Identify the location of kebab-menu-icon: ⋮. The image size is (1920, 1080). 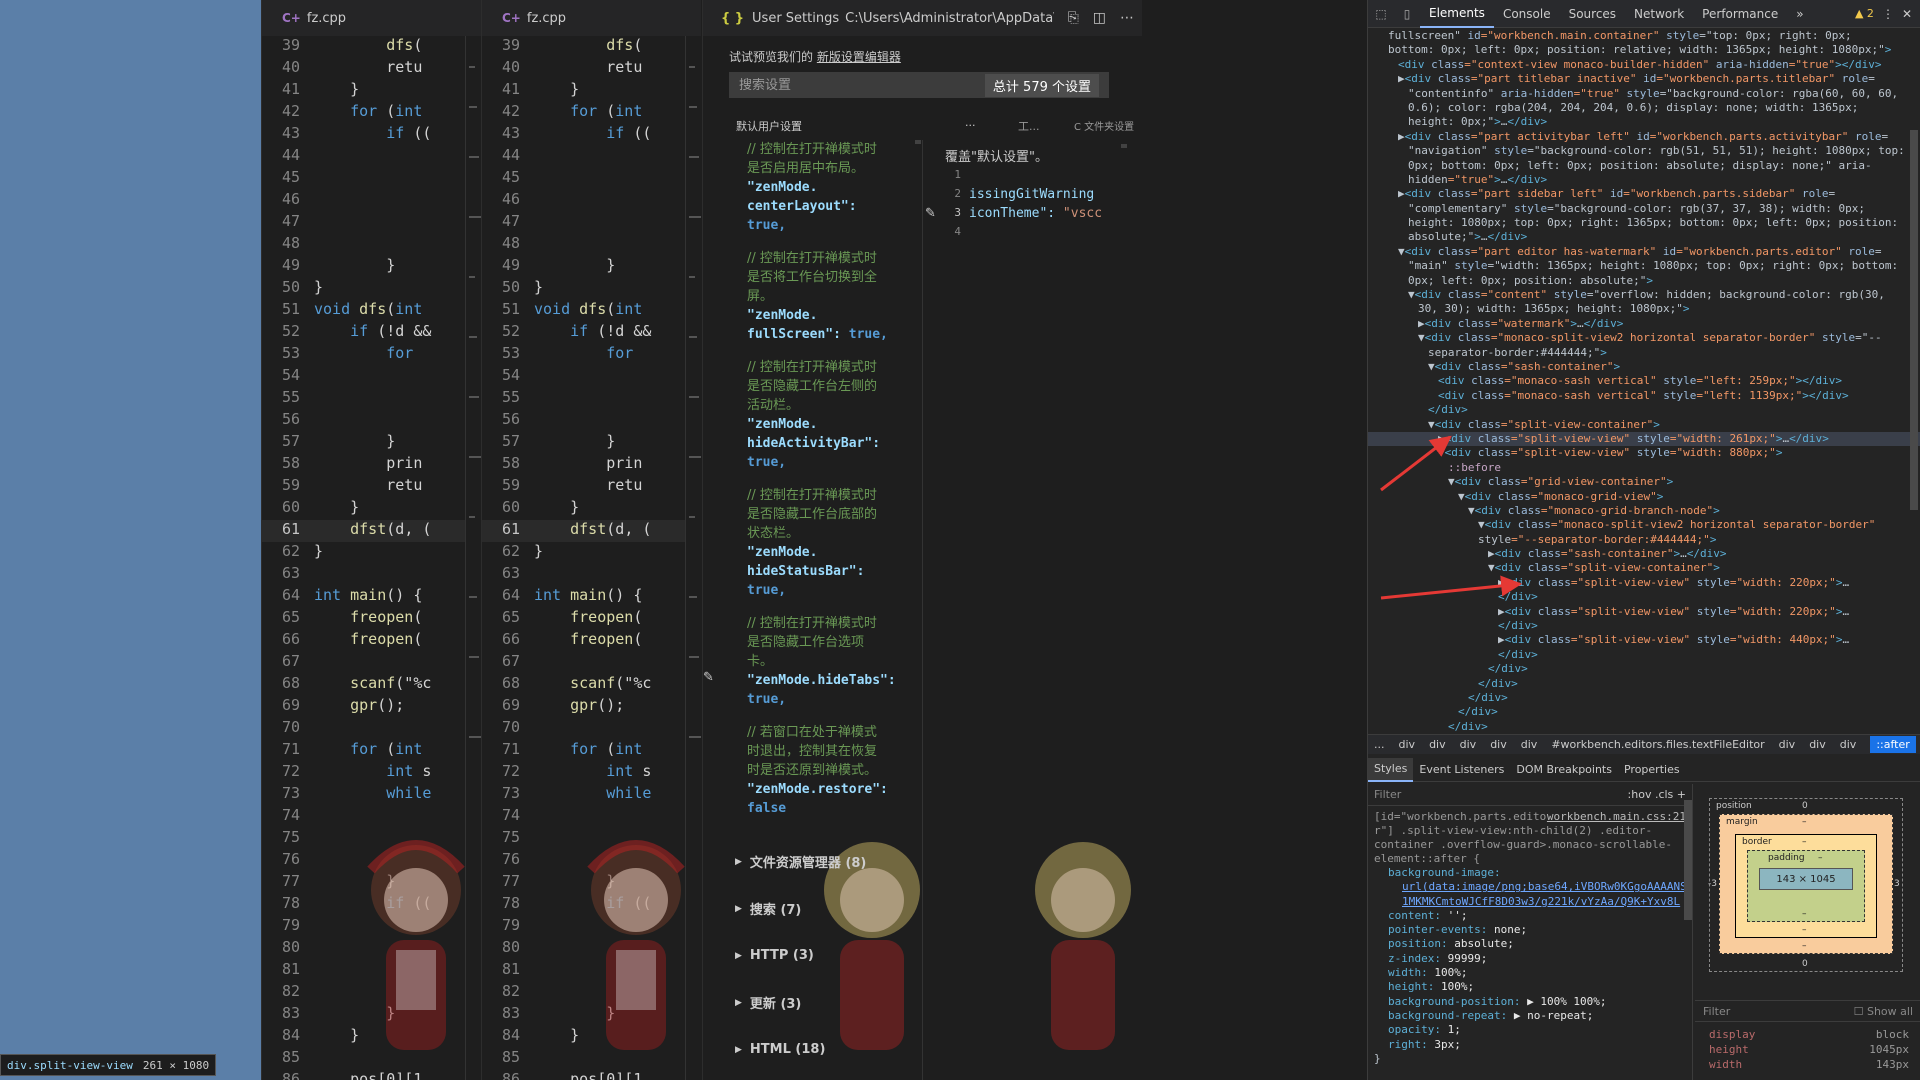
(1888, 14).